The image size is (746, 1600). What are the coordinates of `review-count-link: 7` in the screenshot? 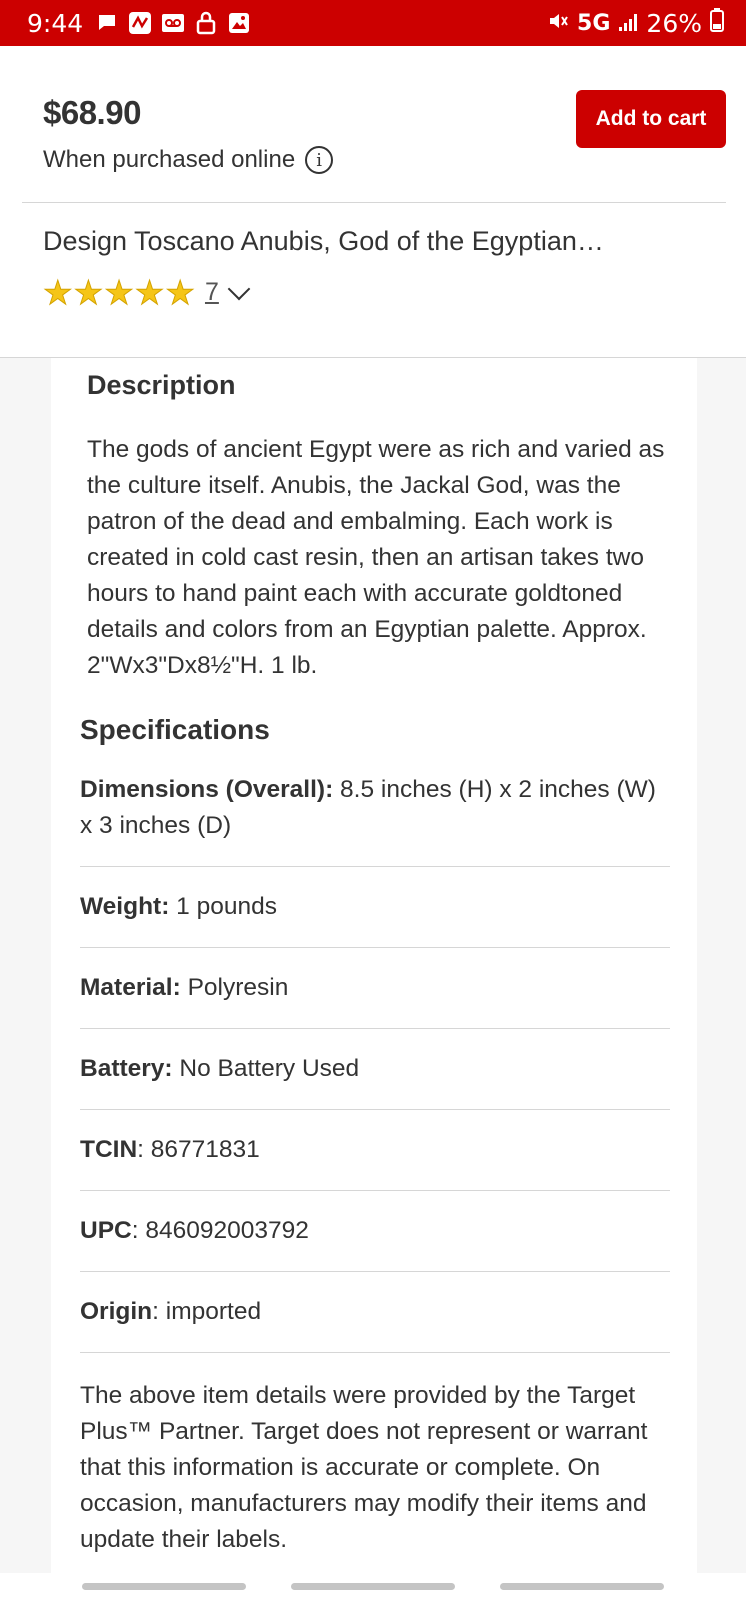 It's located at (212, 292).